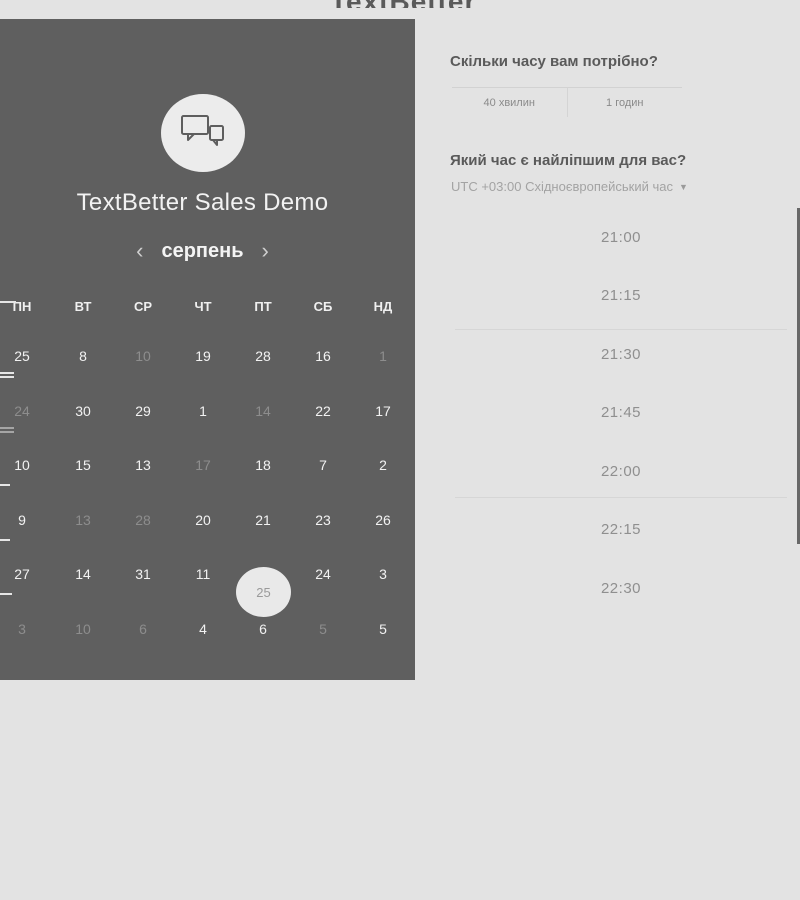  Describe the element at coordinates (83, 306) in the screenshot. I see `weekday-label: ВТ` at that location.